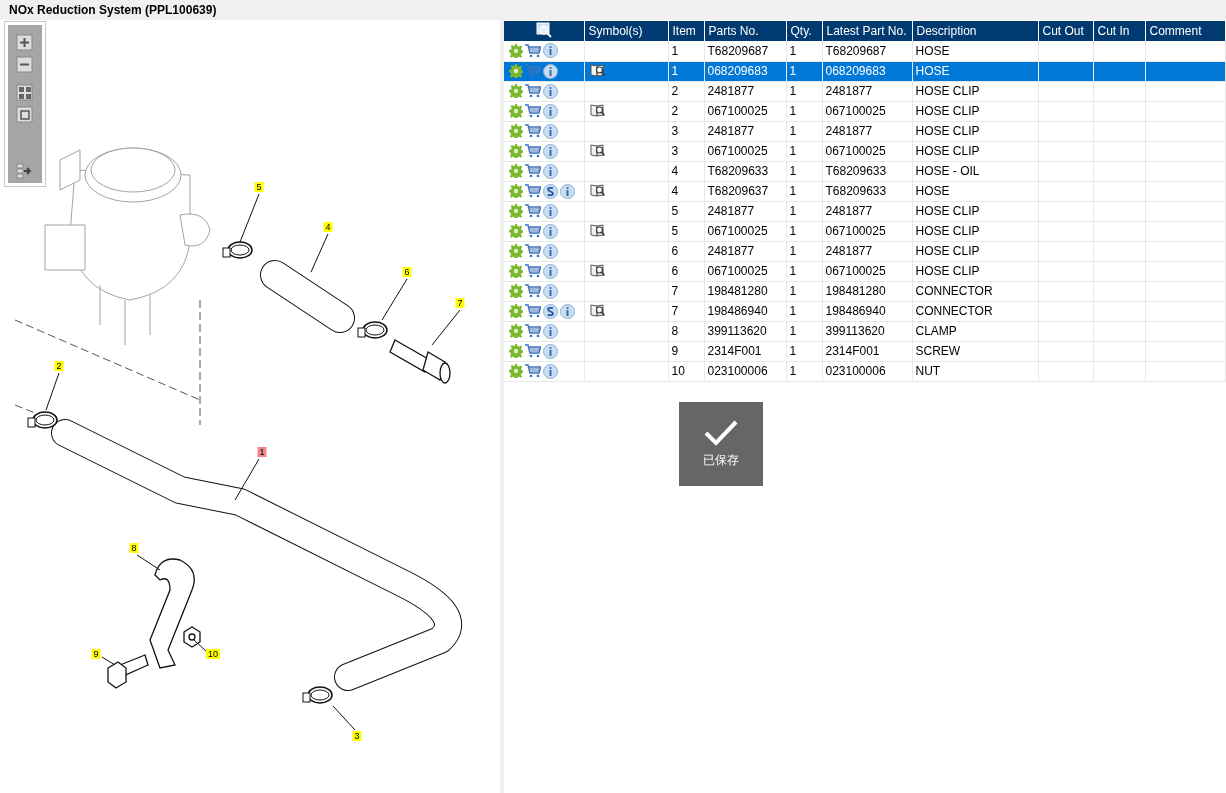 The height and width of the screenshot is (793, 1226). I want to click on callout-label: 7, so click(460, 303).